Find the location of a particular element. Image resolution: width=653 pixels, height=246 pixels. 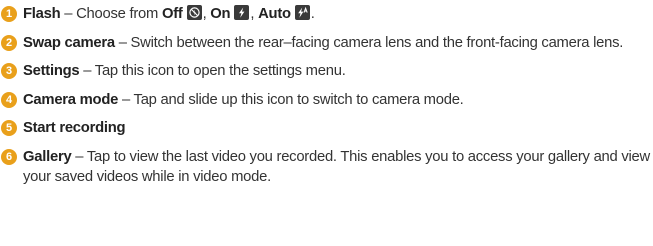

term-swap-camera: Swap camera is located at coordinates (69, 42).